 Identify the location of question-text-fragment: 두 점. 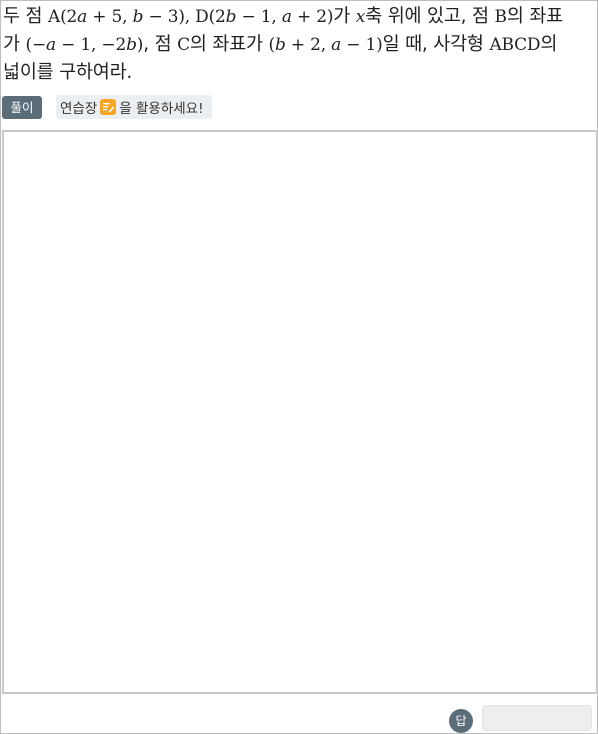
(26, 16).